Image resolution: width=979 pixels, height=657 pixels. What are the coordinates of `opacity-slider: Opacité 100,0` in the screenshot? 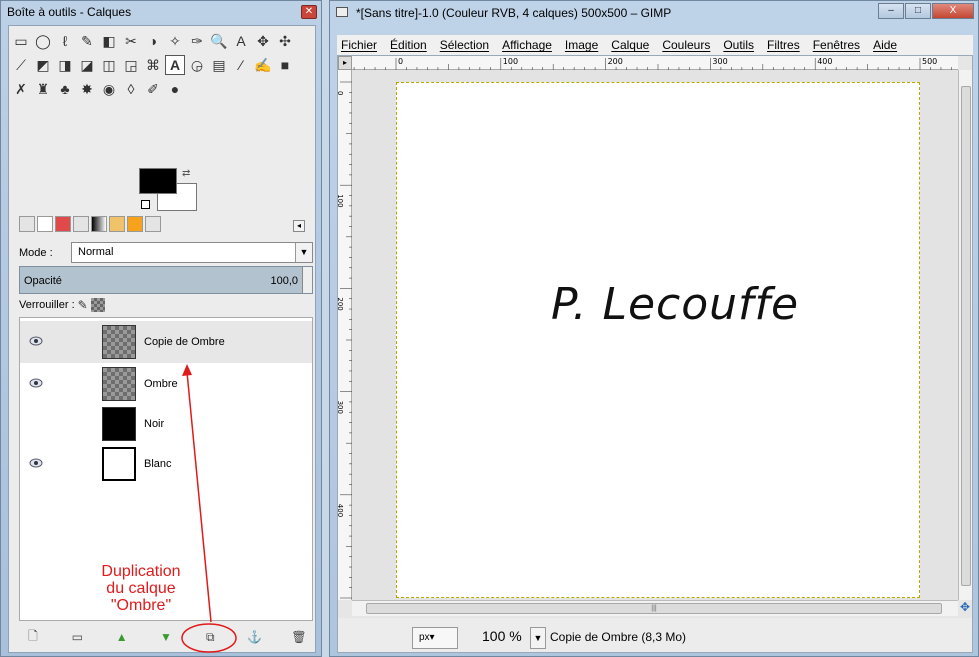 It's located at (166, 280).